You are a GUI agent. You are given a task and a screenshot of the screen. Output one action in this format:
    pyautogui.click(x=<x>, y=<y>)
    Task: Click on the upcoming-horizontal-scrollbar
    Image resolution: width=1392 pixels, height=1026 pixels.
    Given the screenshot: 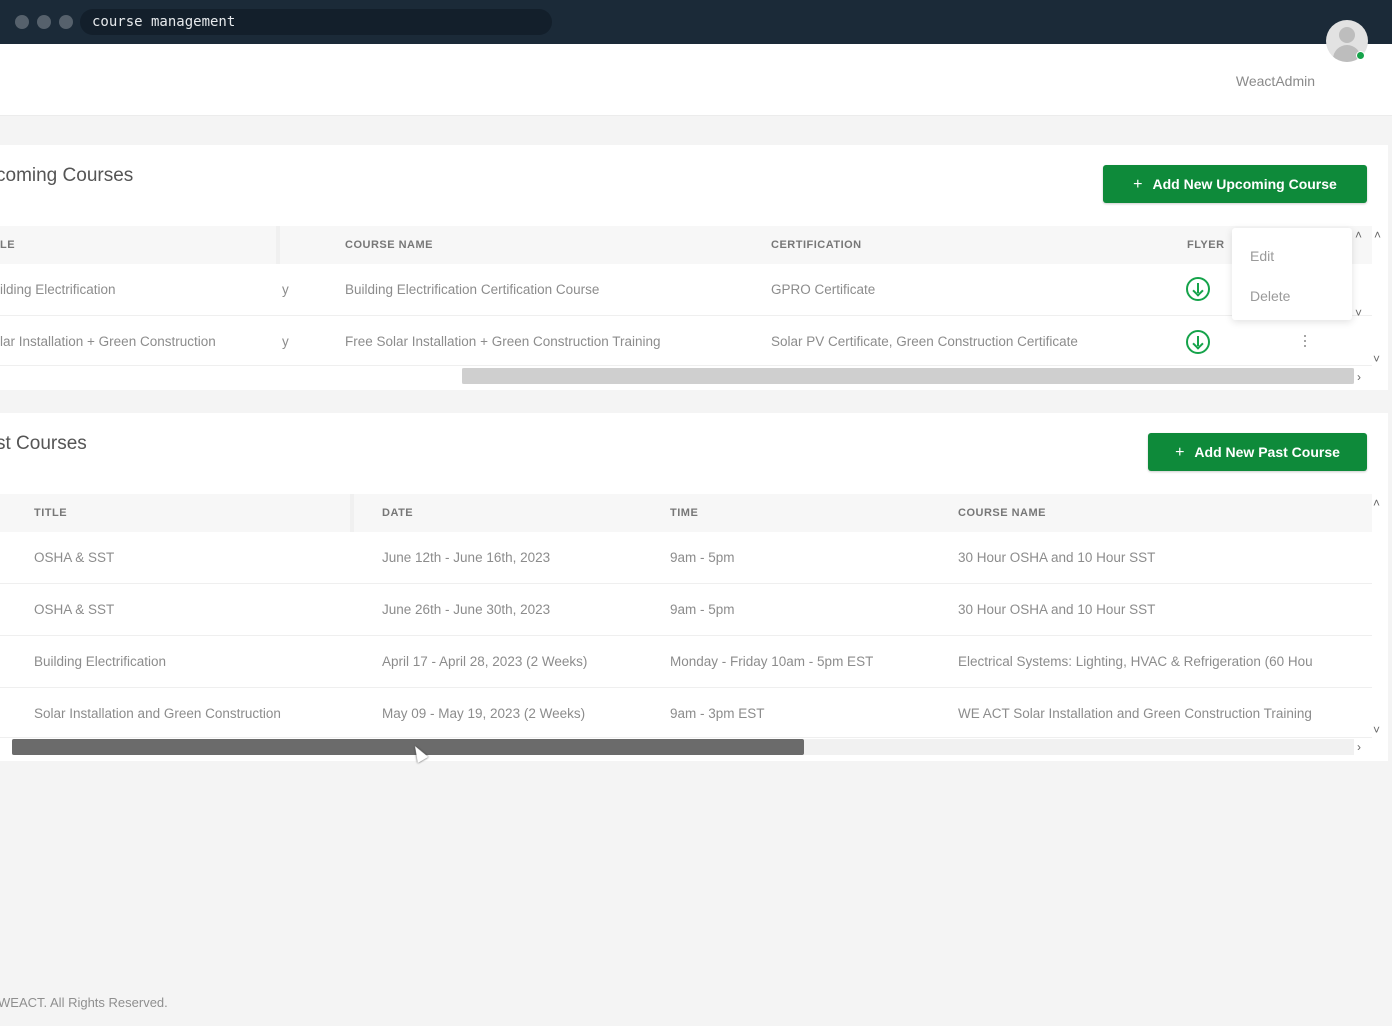 What is the action you would take?
    pyautogui.click(x=908, y=376)
    